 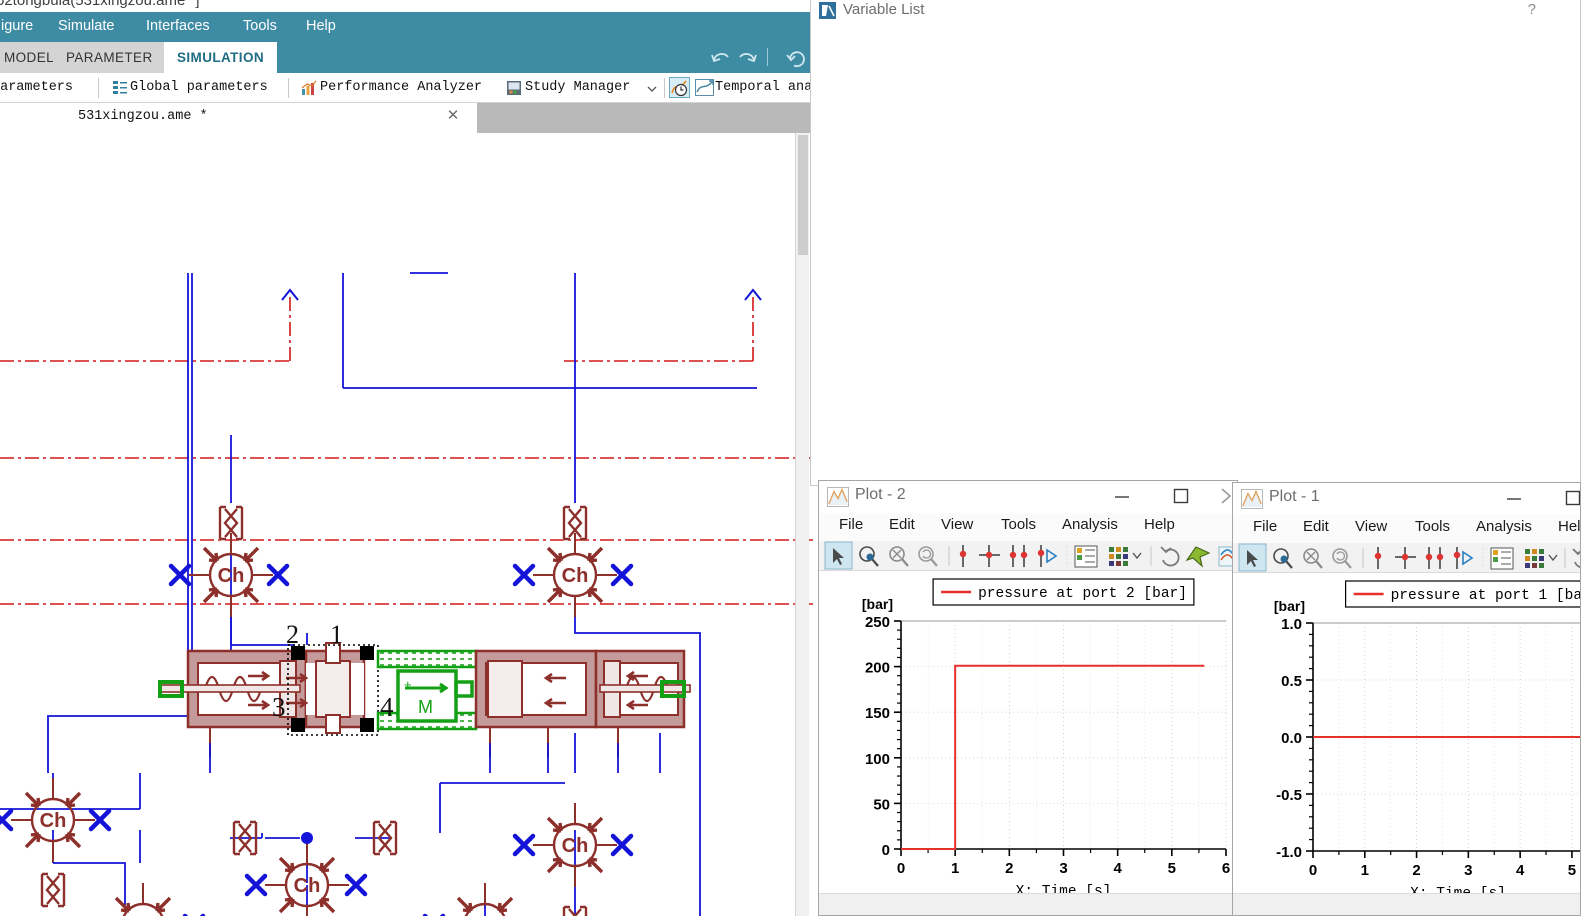 I want to click on chart-legend: pressure at port 2 [bar], so click(x=1063, y=592).